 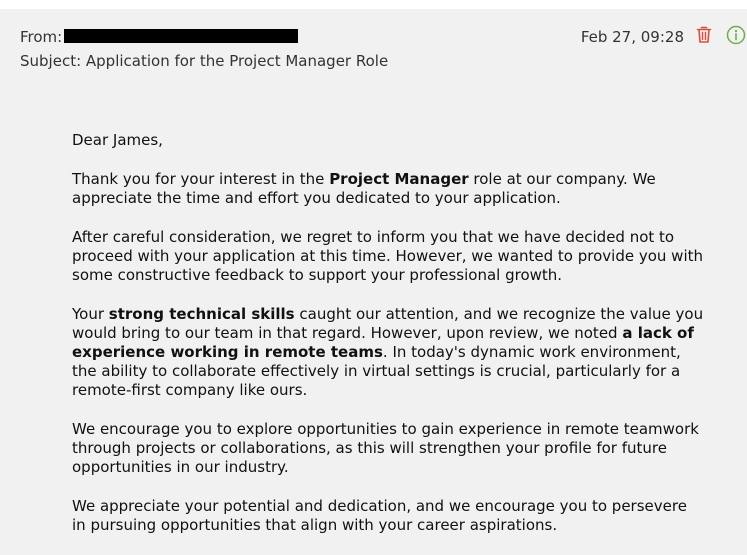 I want to click on info-button, so click(x=736, y=37).